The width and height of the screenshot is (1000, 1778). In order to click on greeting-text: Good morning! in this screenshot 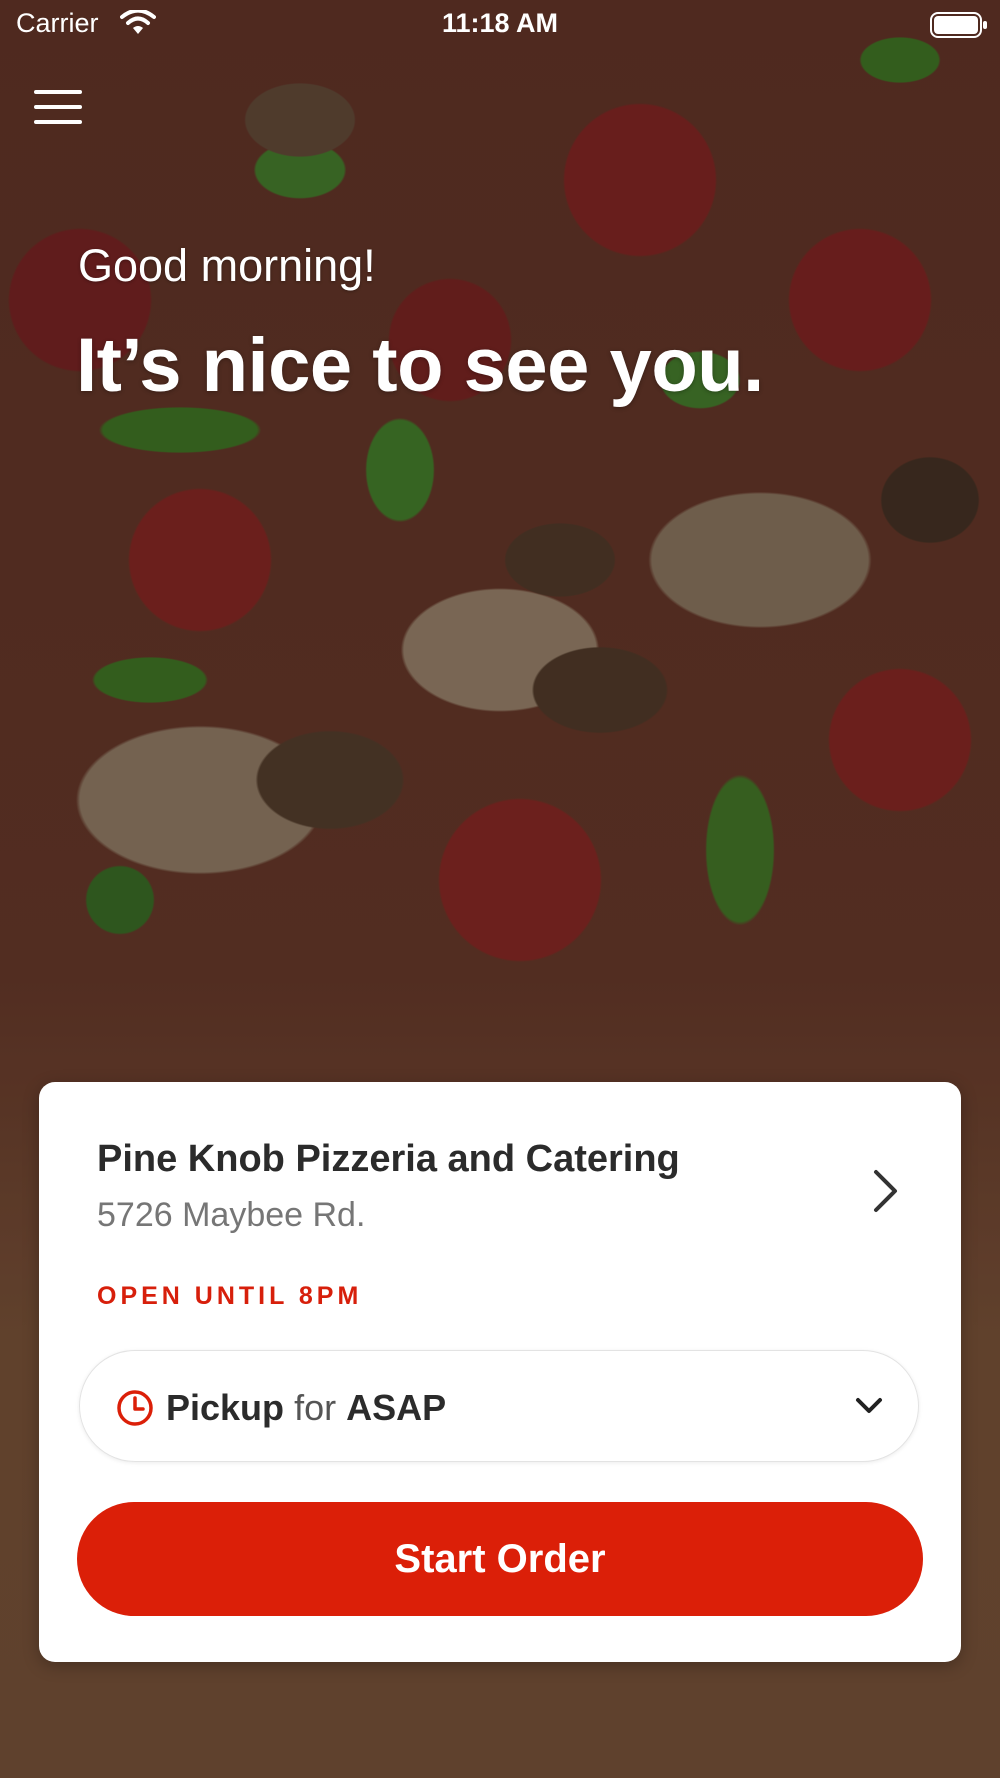, I will do `click(227, 265)`.